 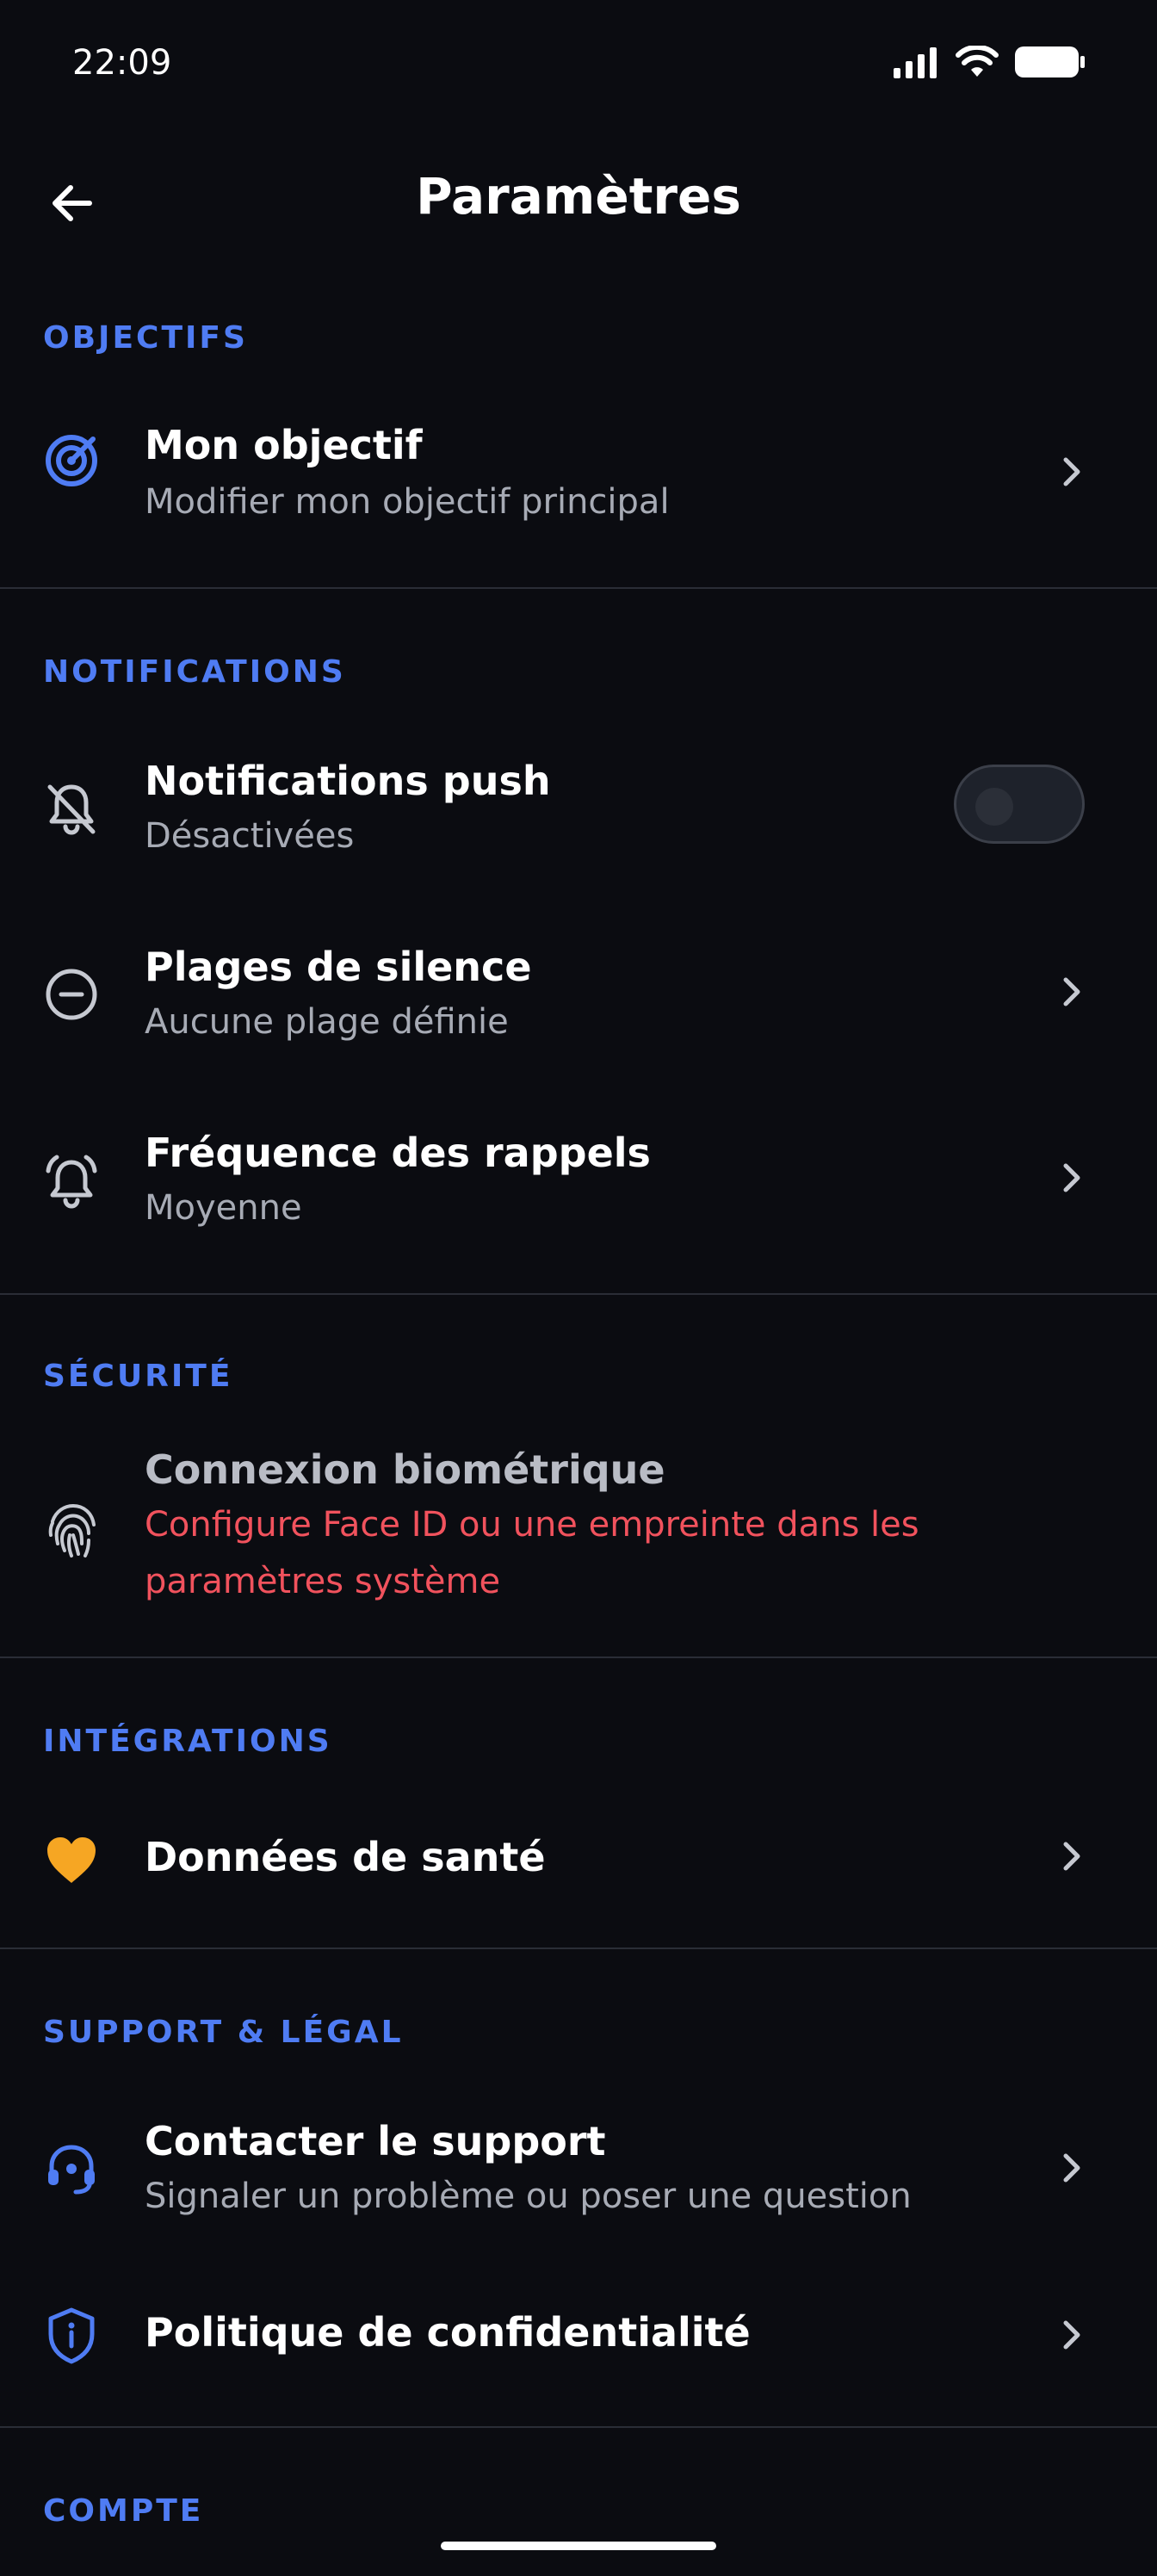 I want to click on signal-icon, so click(x=916, y=63).